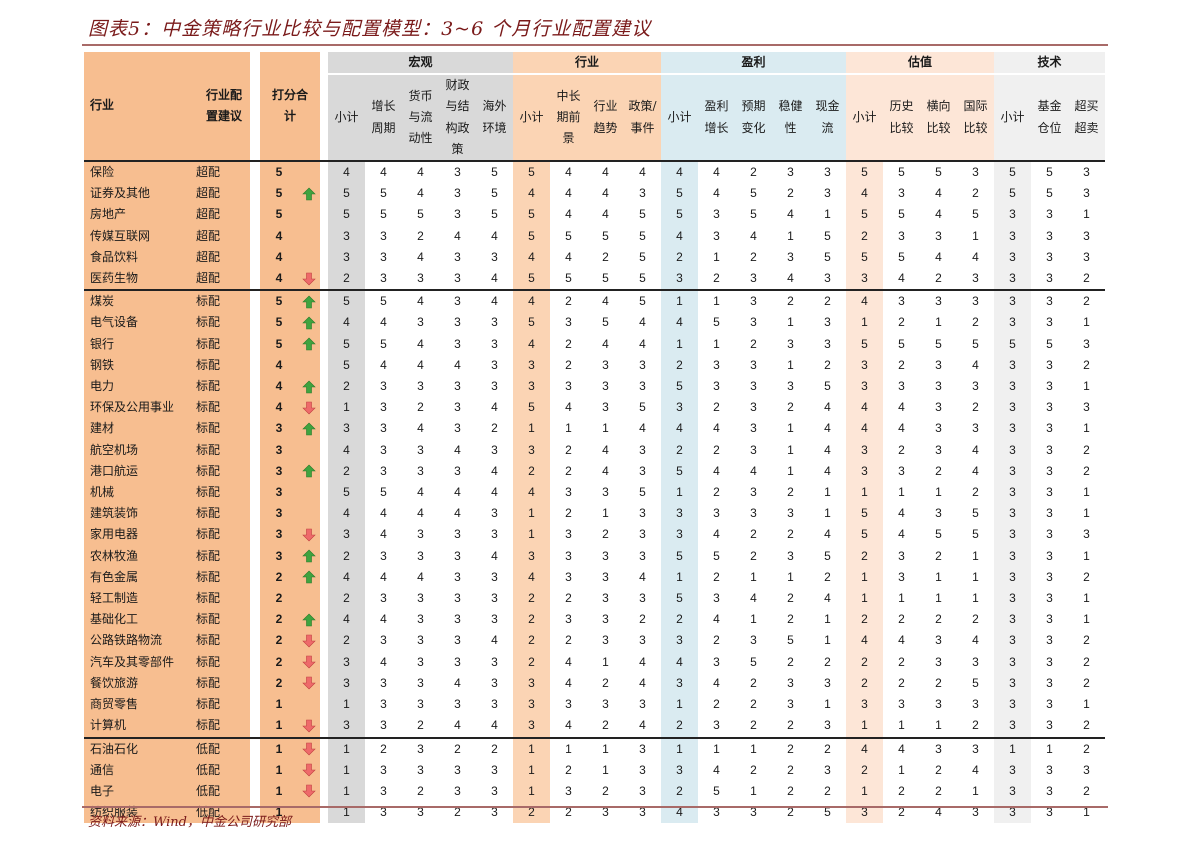 This screenshot has height=847, width=1191. I want to click on table-row: 煤炭 标配 5 5 5 4 3 4 4 2 4 5 1 1 3 2 2 4 3 3 3 3 3 2, so click(631, 301).